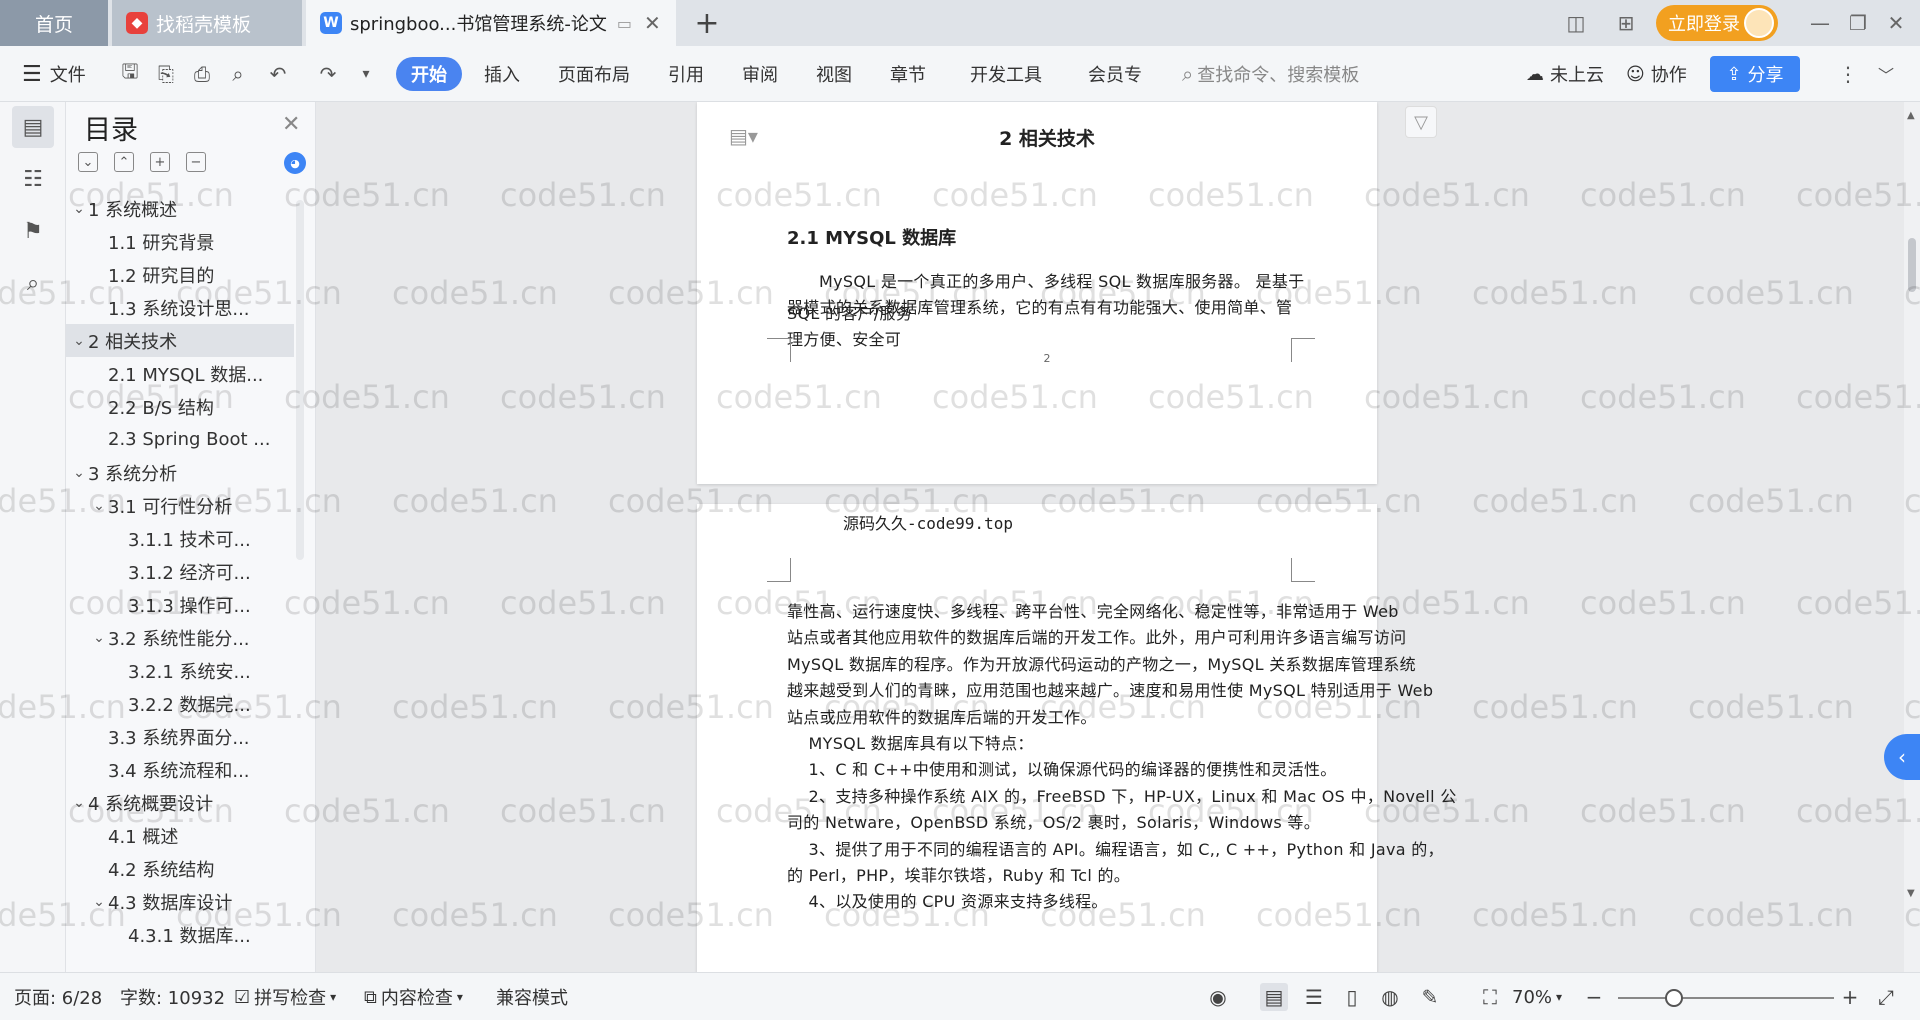 Image resolution: width=1920 pixels, height=1020 pixels. What do you see at coordinates (652, 23) in the screenshot?
I see `close-tab-icon: ✕` at bounding box center [652, 23].